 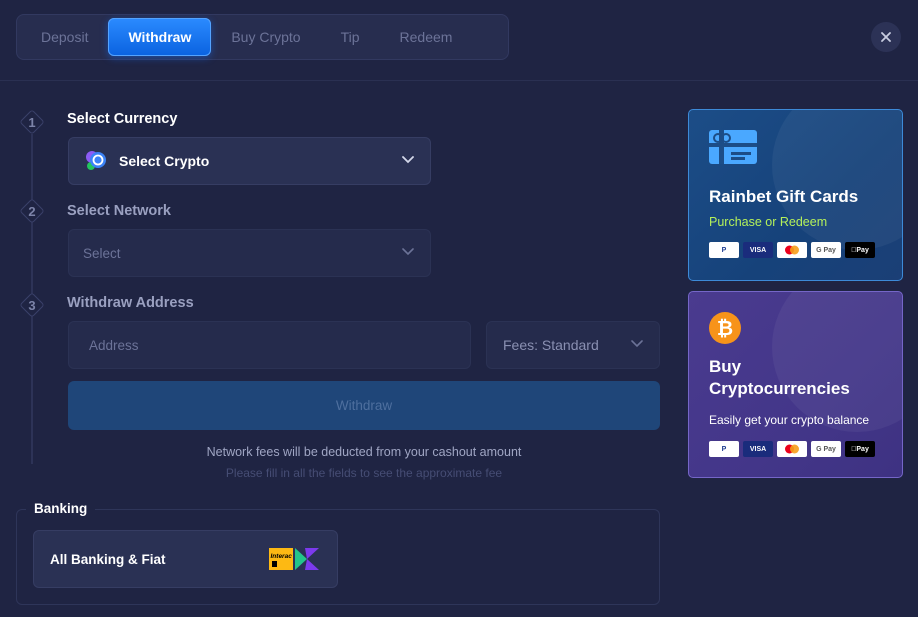 I want to click on currency-select-value: Select Crypto, so click(x=164, y=161).